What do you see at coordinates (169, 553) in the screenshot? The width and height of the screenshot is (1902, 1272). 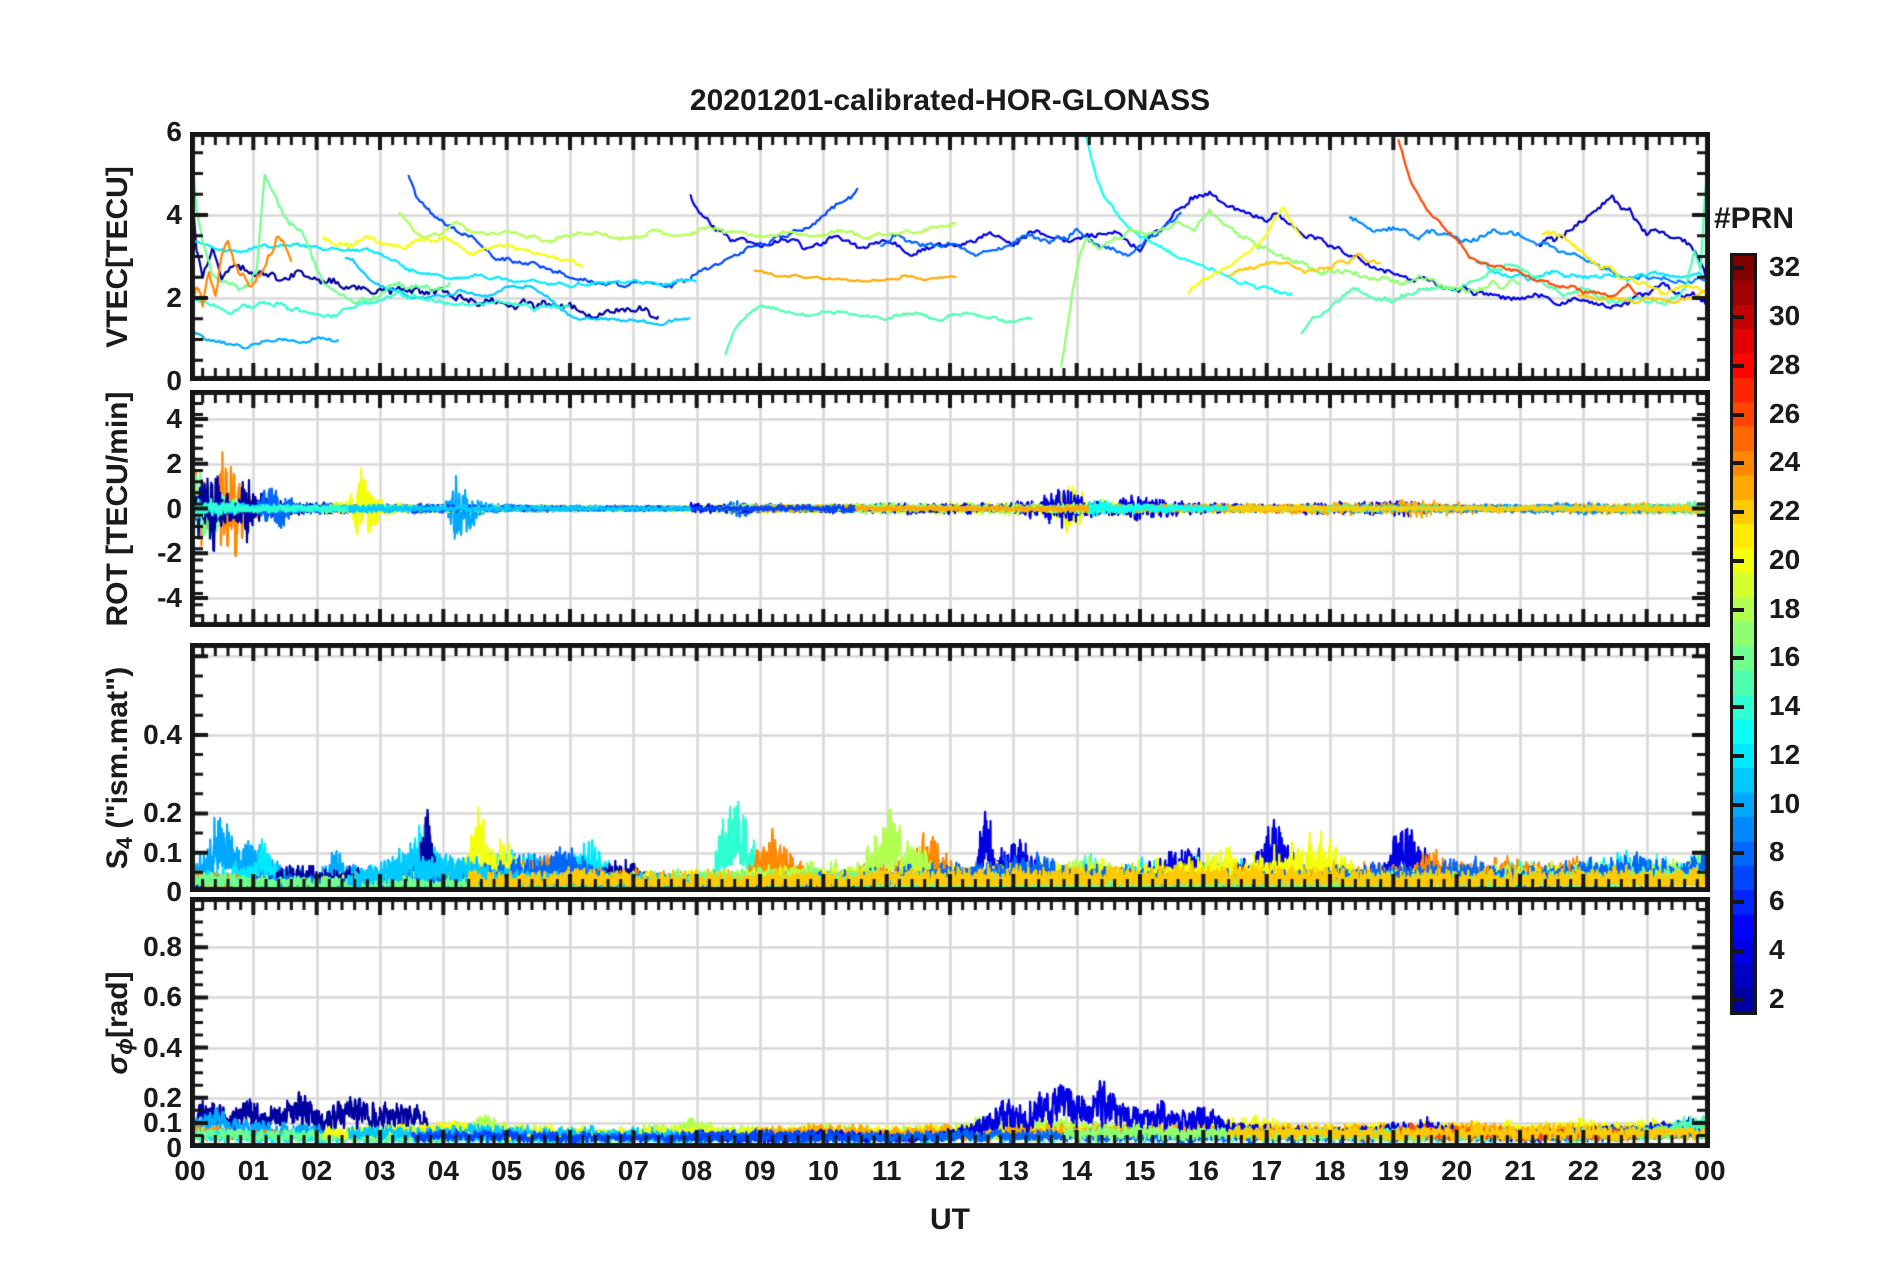 I see `y-tick-label: -2` at bounding box center [169, 553].